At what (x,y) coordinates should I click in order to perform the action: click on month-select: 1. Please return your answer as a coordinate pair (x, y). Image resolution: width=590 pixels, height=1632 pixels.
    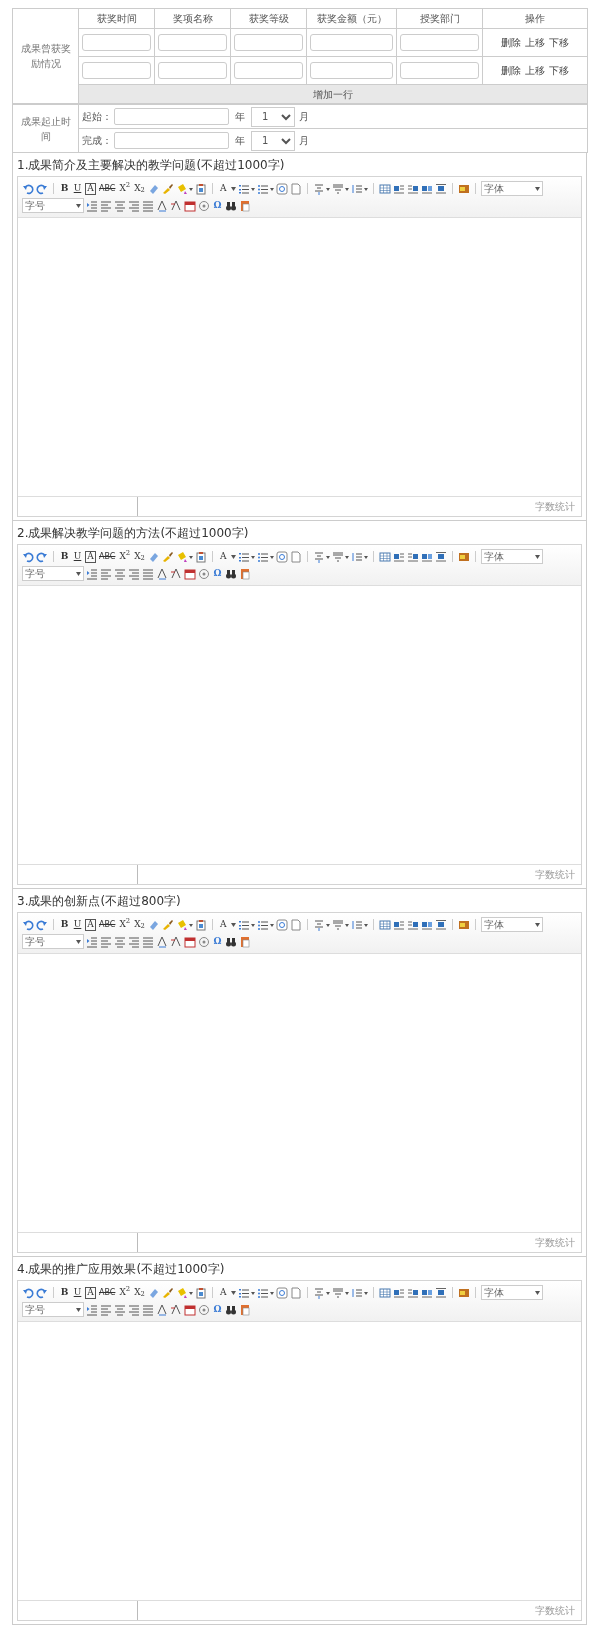
    Looking at the image, I should click on (273, 116).